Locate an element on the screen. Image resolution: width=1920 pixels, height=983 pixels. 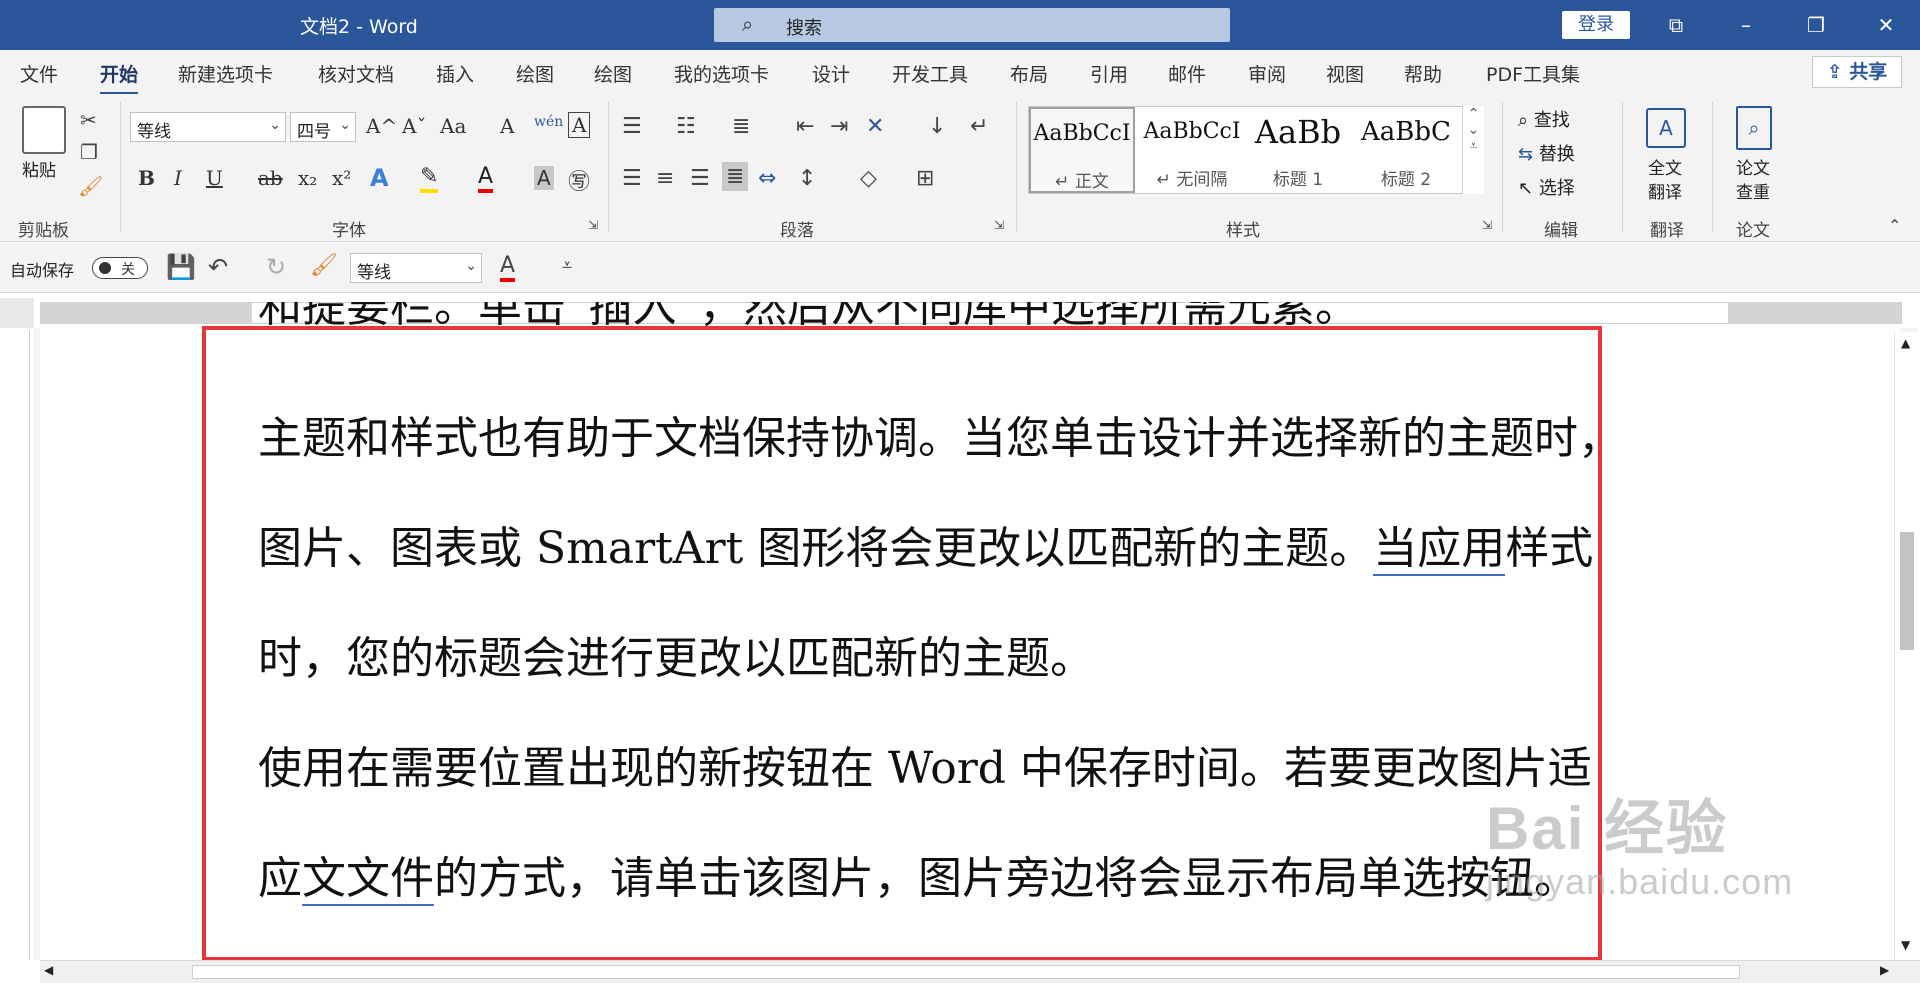
borders-icon: ⊞ is located at coordinates (925, 178).